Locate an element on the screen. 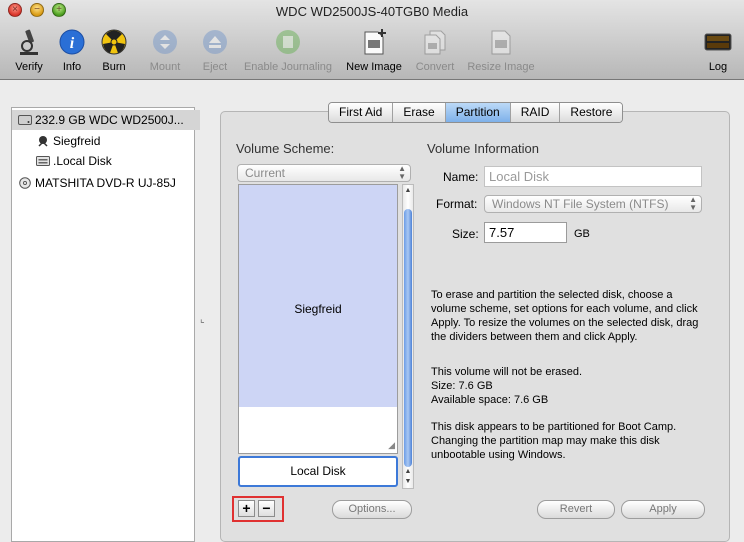  scroll-down-arrow-icon: ▼ is located at coordinates (408, 481).